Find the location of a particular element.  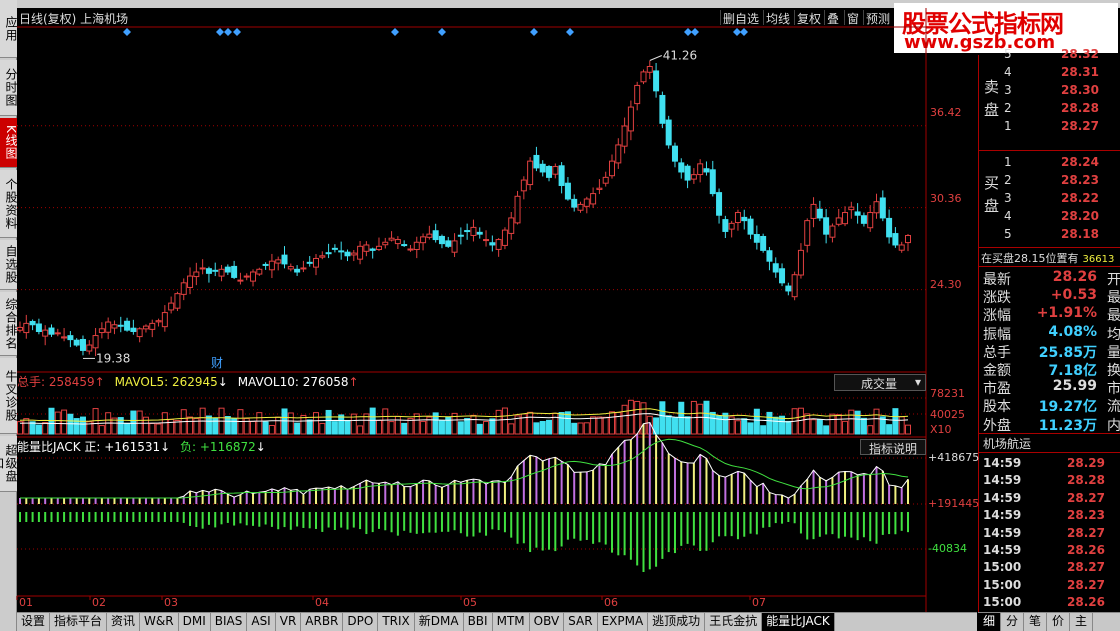

indicator-tab: SAR is located at coordinates (581, 622).